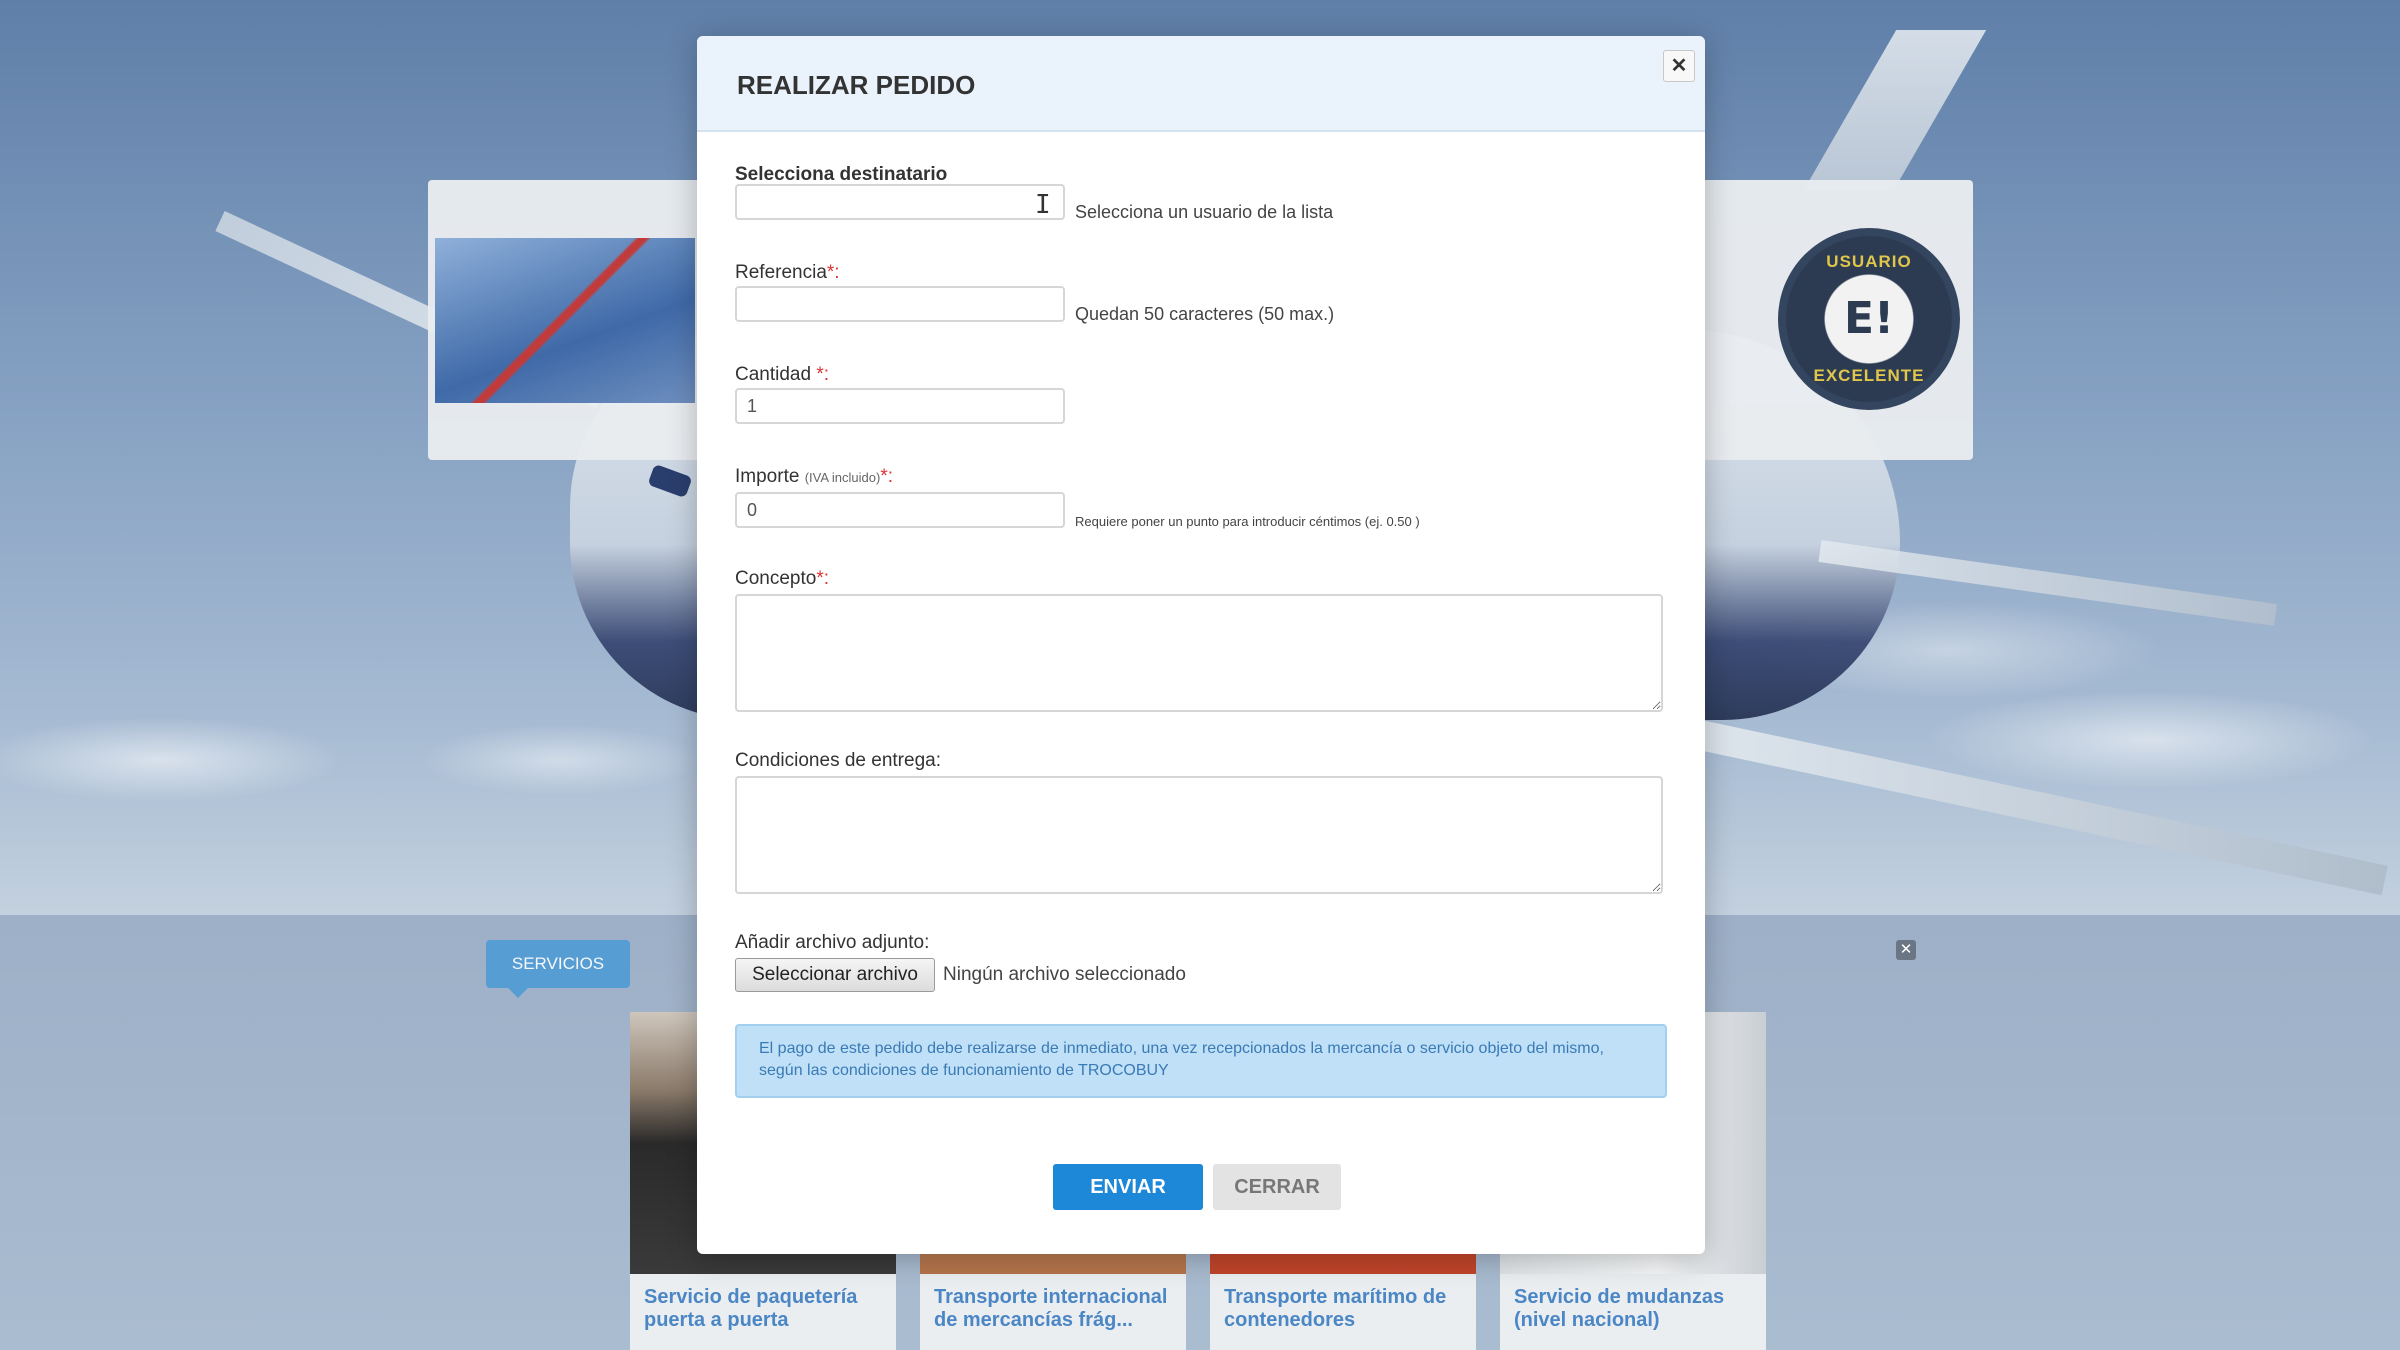  Describe the element at coordinates (900, 406) in the screenshot. I see `quantity-input` at that location.